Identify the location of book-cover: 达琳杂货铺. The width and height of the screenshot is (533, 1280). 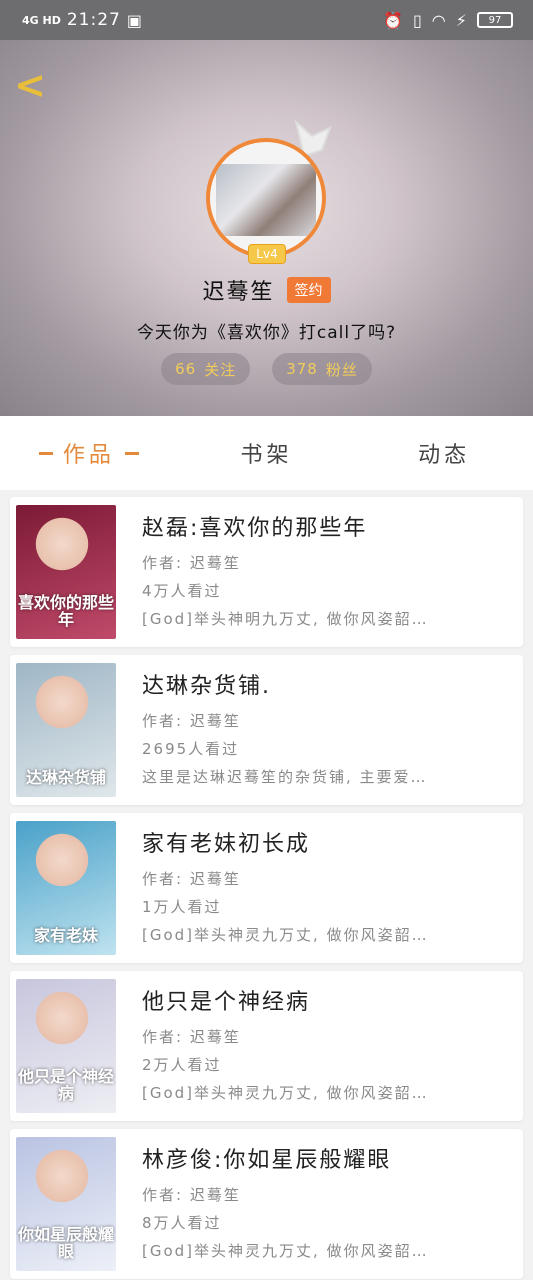
(66, 730).